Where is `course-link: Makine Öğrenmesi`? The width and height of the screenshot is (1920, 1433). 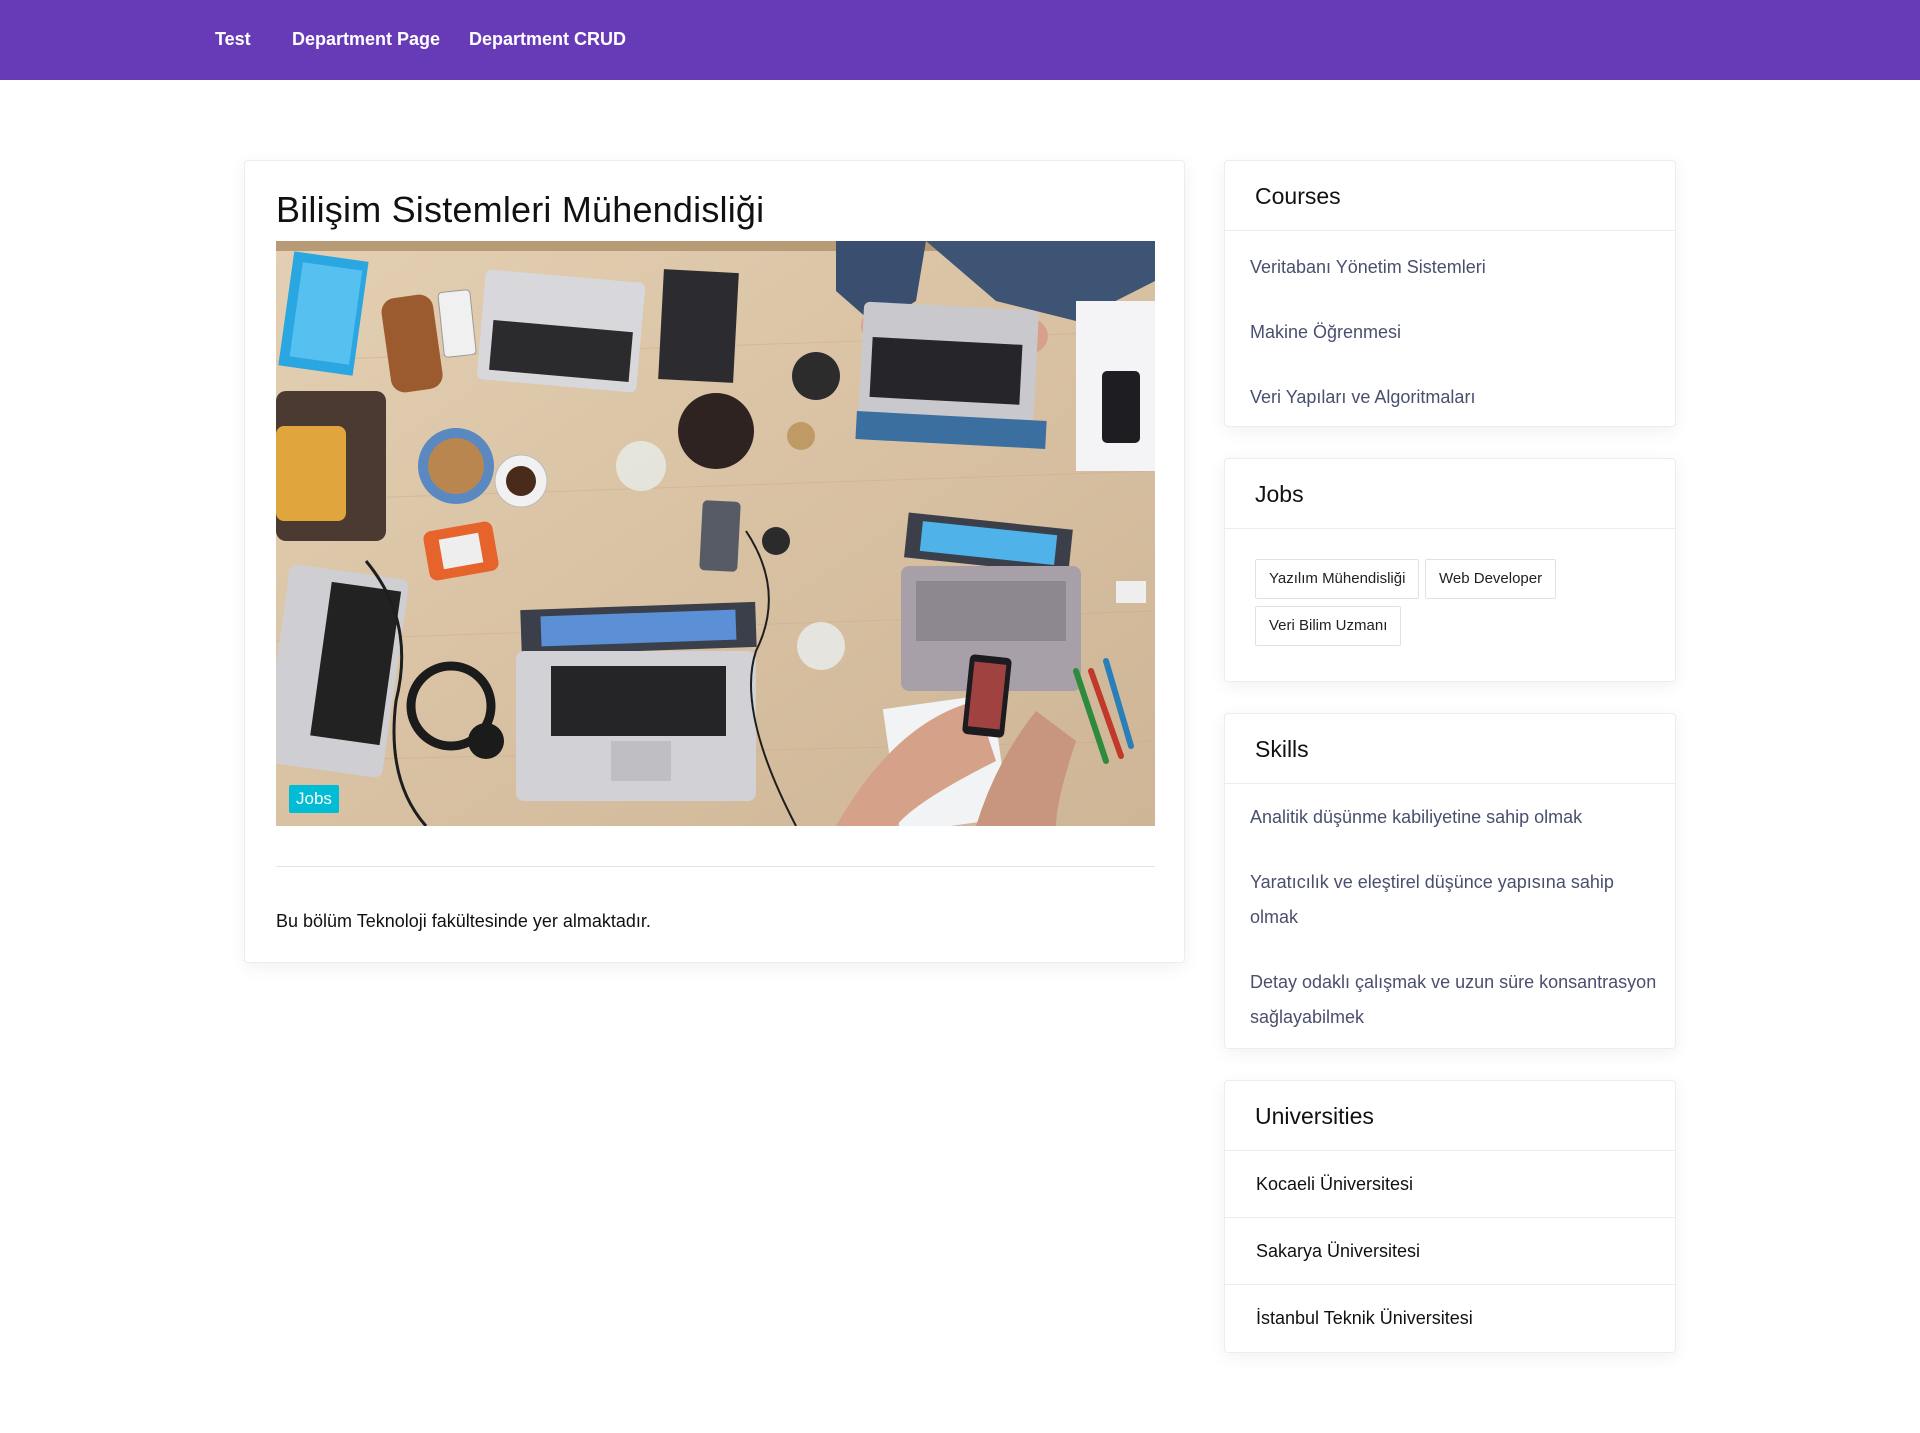 course-link: Makine Öğrenmesi is located at coordinates (1325, 332).